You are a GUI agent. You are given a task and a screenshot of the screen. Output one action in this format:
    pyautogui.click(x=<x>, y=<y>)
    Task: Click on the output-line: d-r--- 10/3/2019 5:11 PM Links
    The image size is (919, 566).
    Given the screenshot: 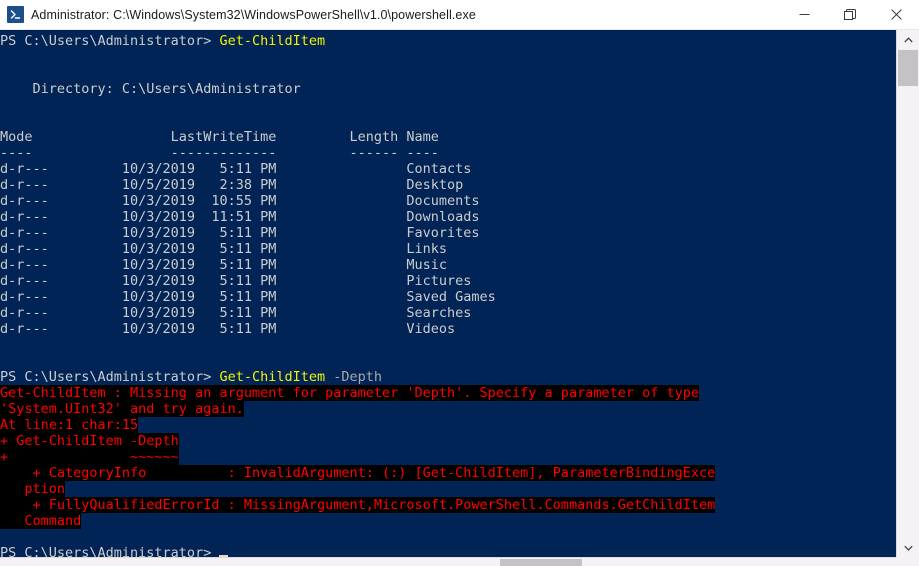 What is the action you would take?
    pyautogui.click(x=448, y=249)
    